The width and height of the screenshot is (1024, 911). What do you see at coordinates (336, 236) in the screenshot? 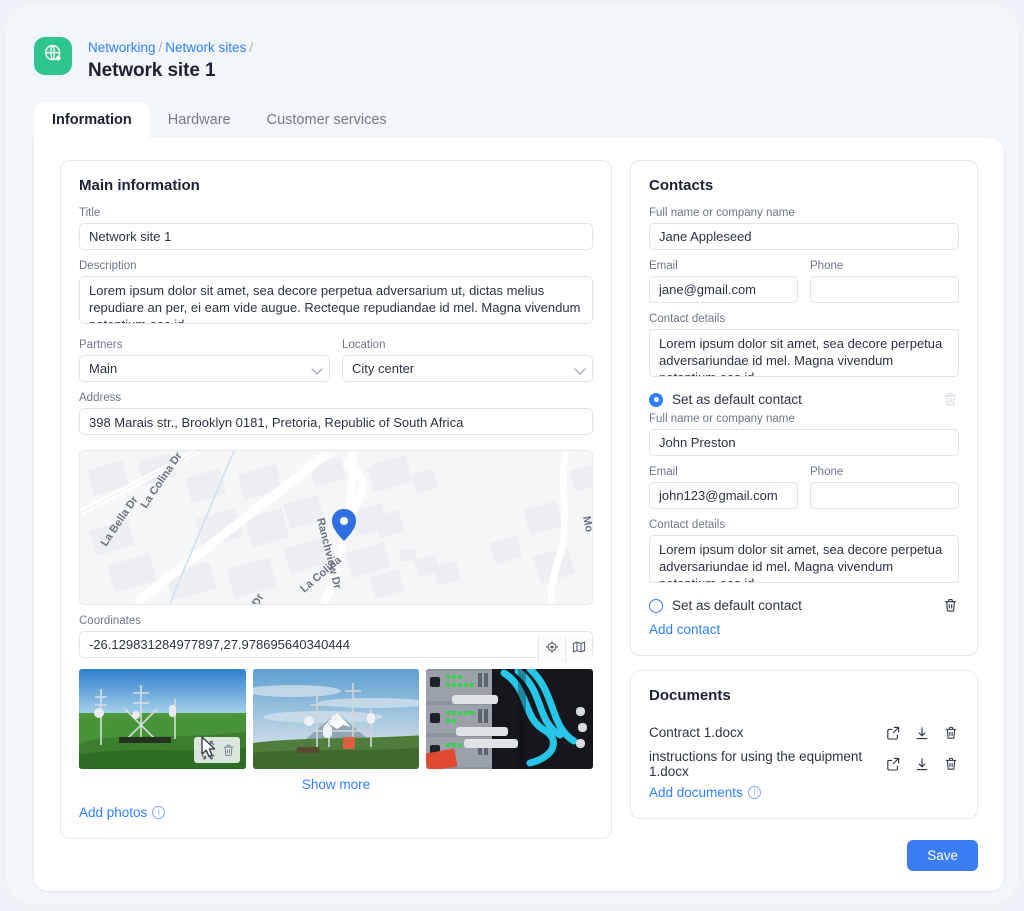
I see `title-input` at bounding box center [336, 236].